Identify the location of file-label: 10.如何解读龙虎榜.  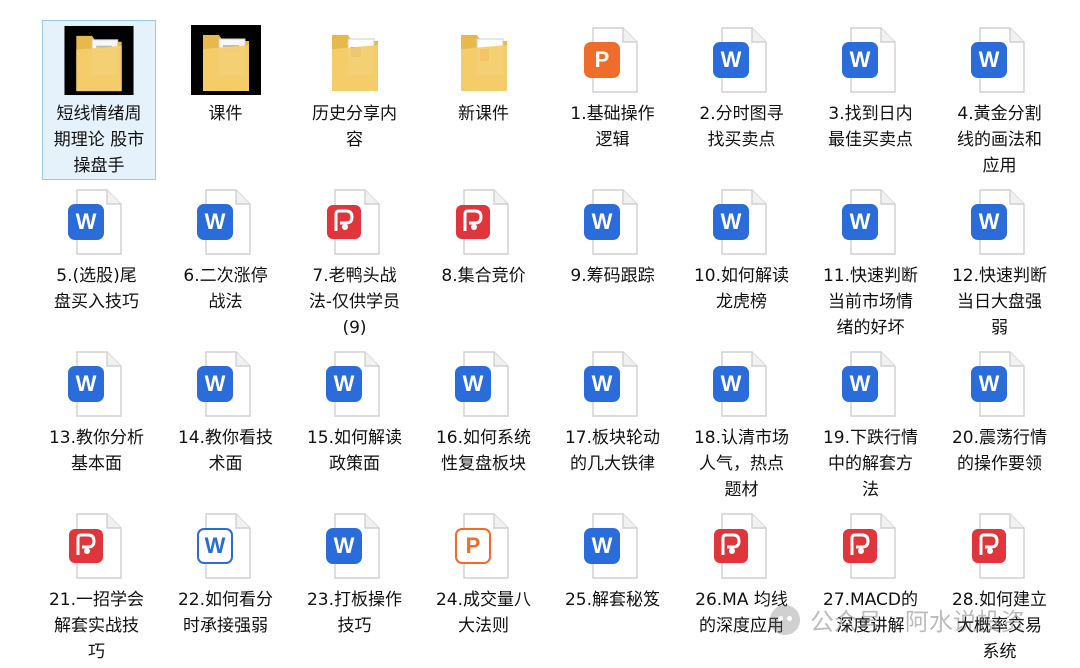
(741, 289).